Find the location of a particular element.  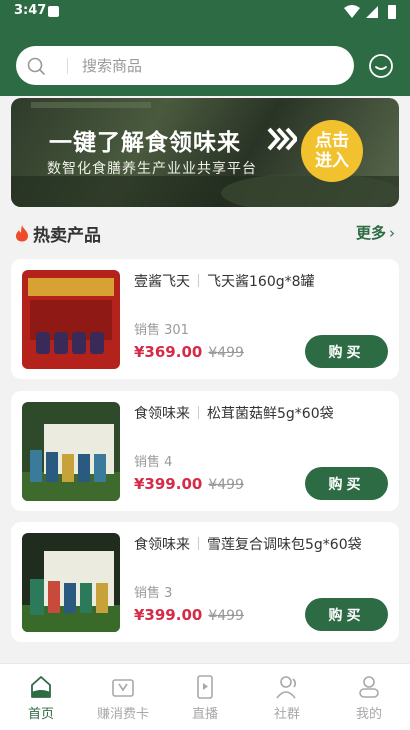

section-title: 热卖产品 is located at coordinates (67, 236).